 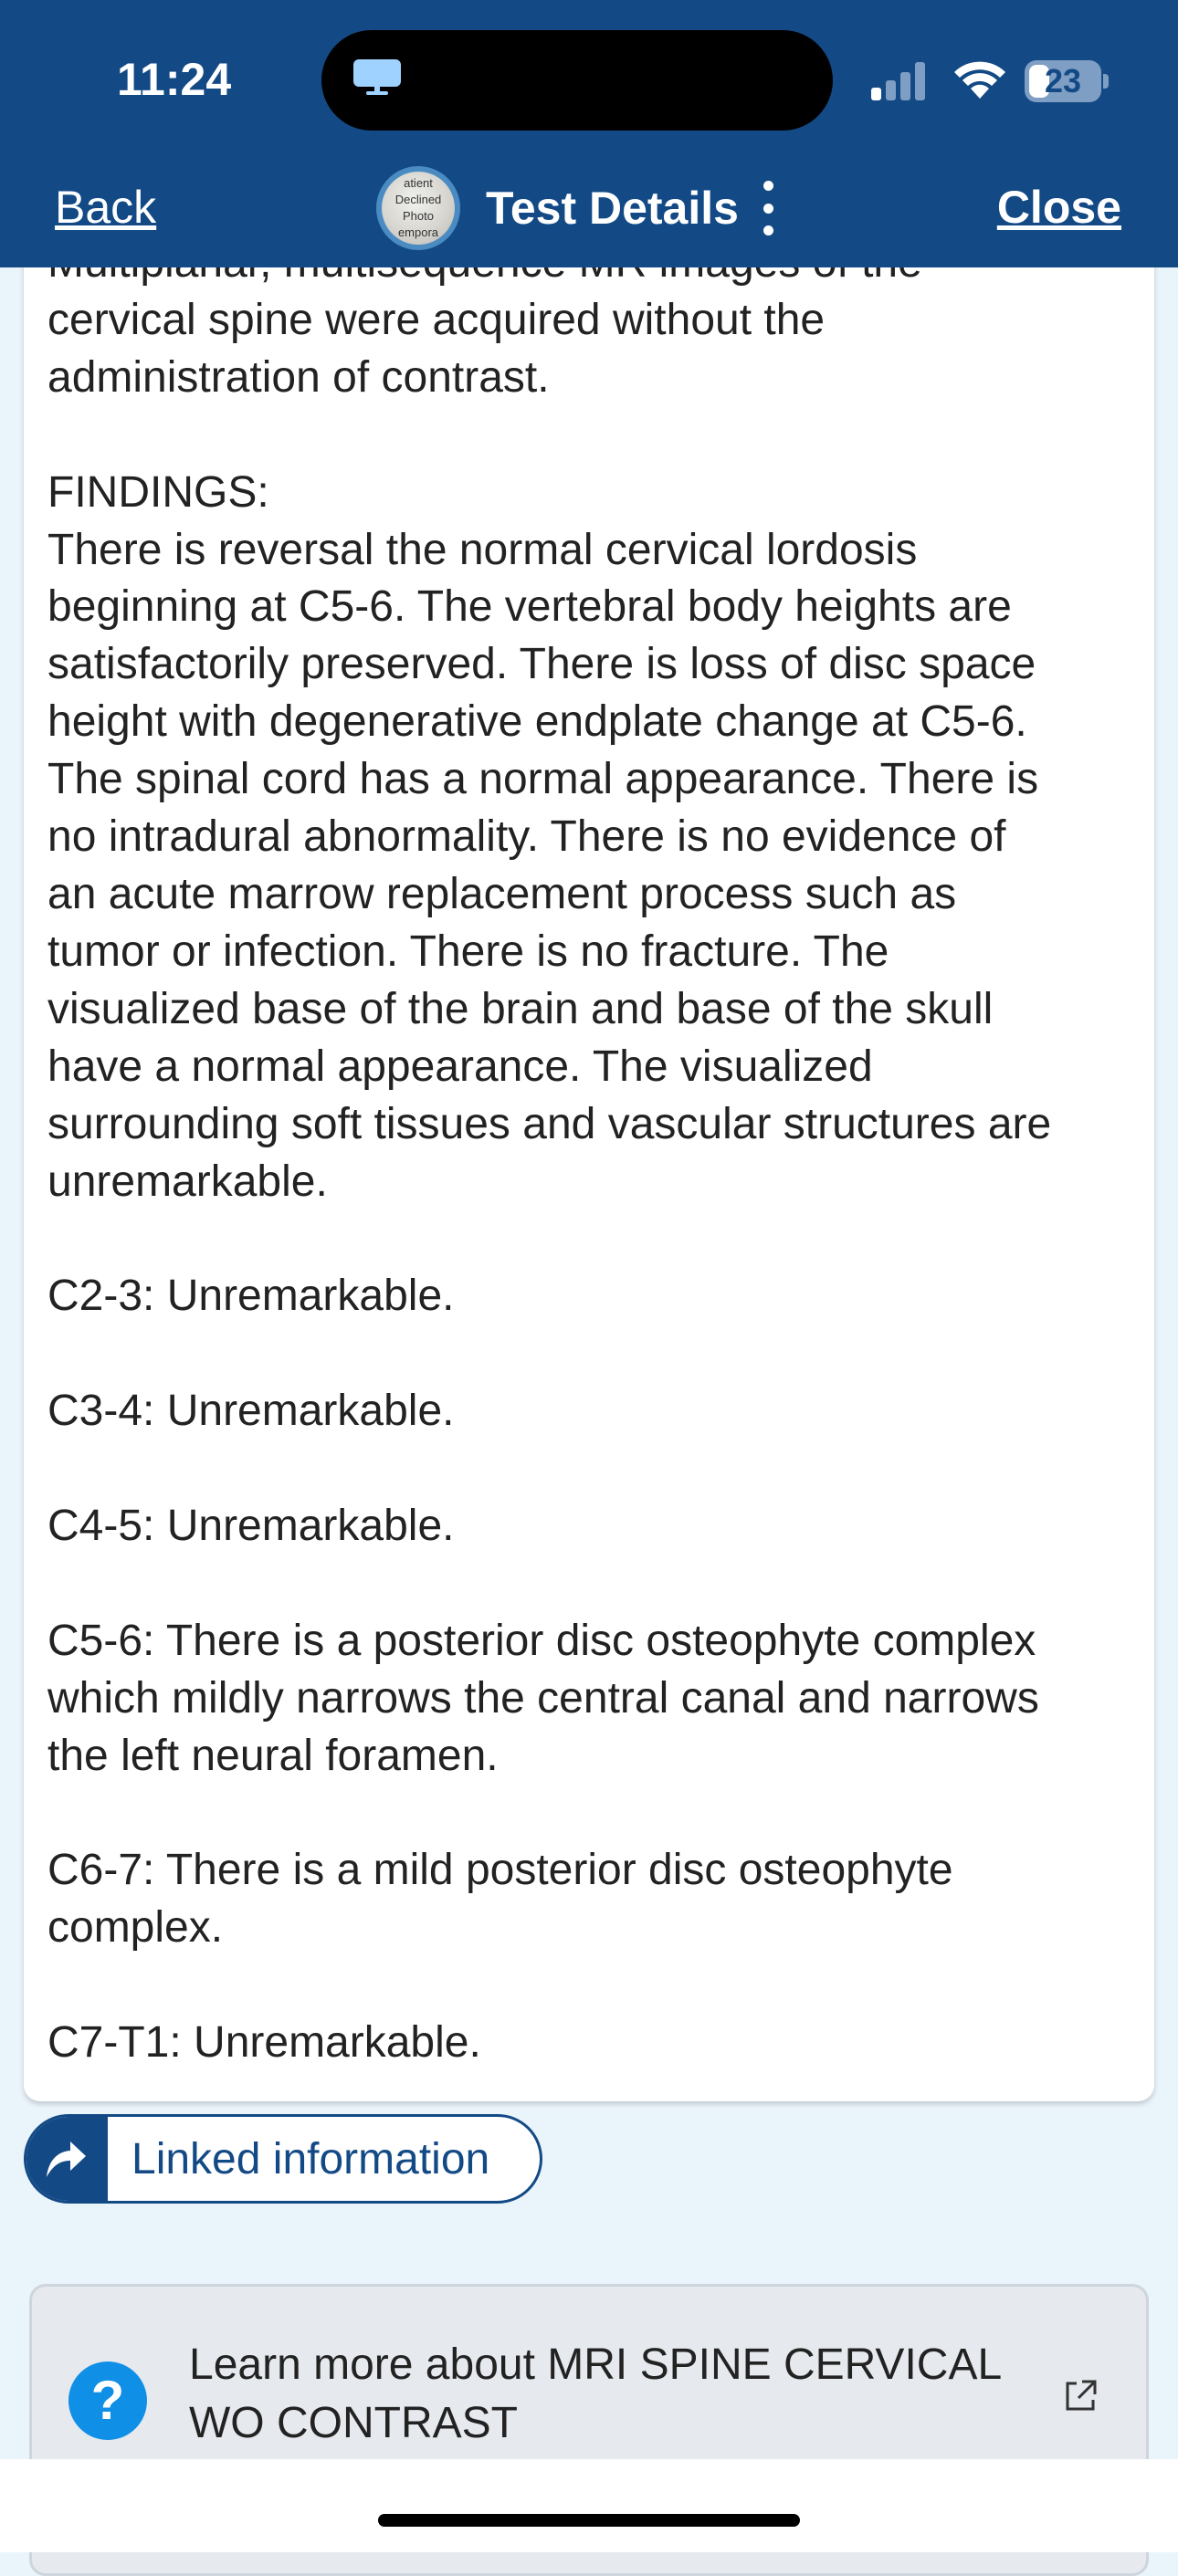 I want to click on dynamic-island, so click(x=577, y=80).